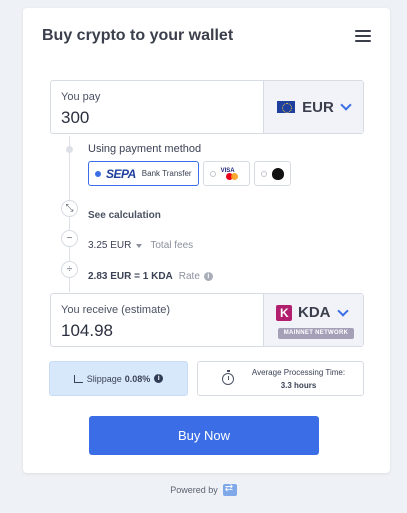  I want to click on payment-option-card: VISA, so click(226, 173).